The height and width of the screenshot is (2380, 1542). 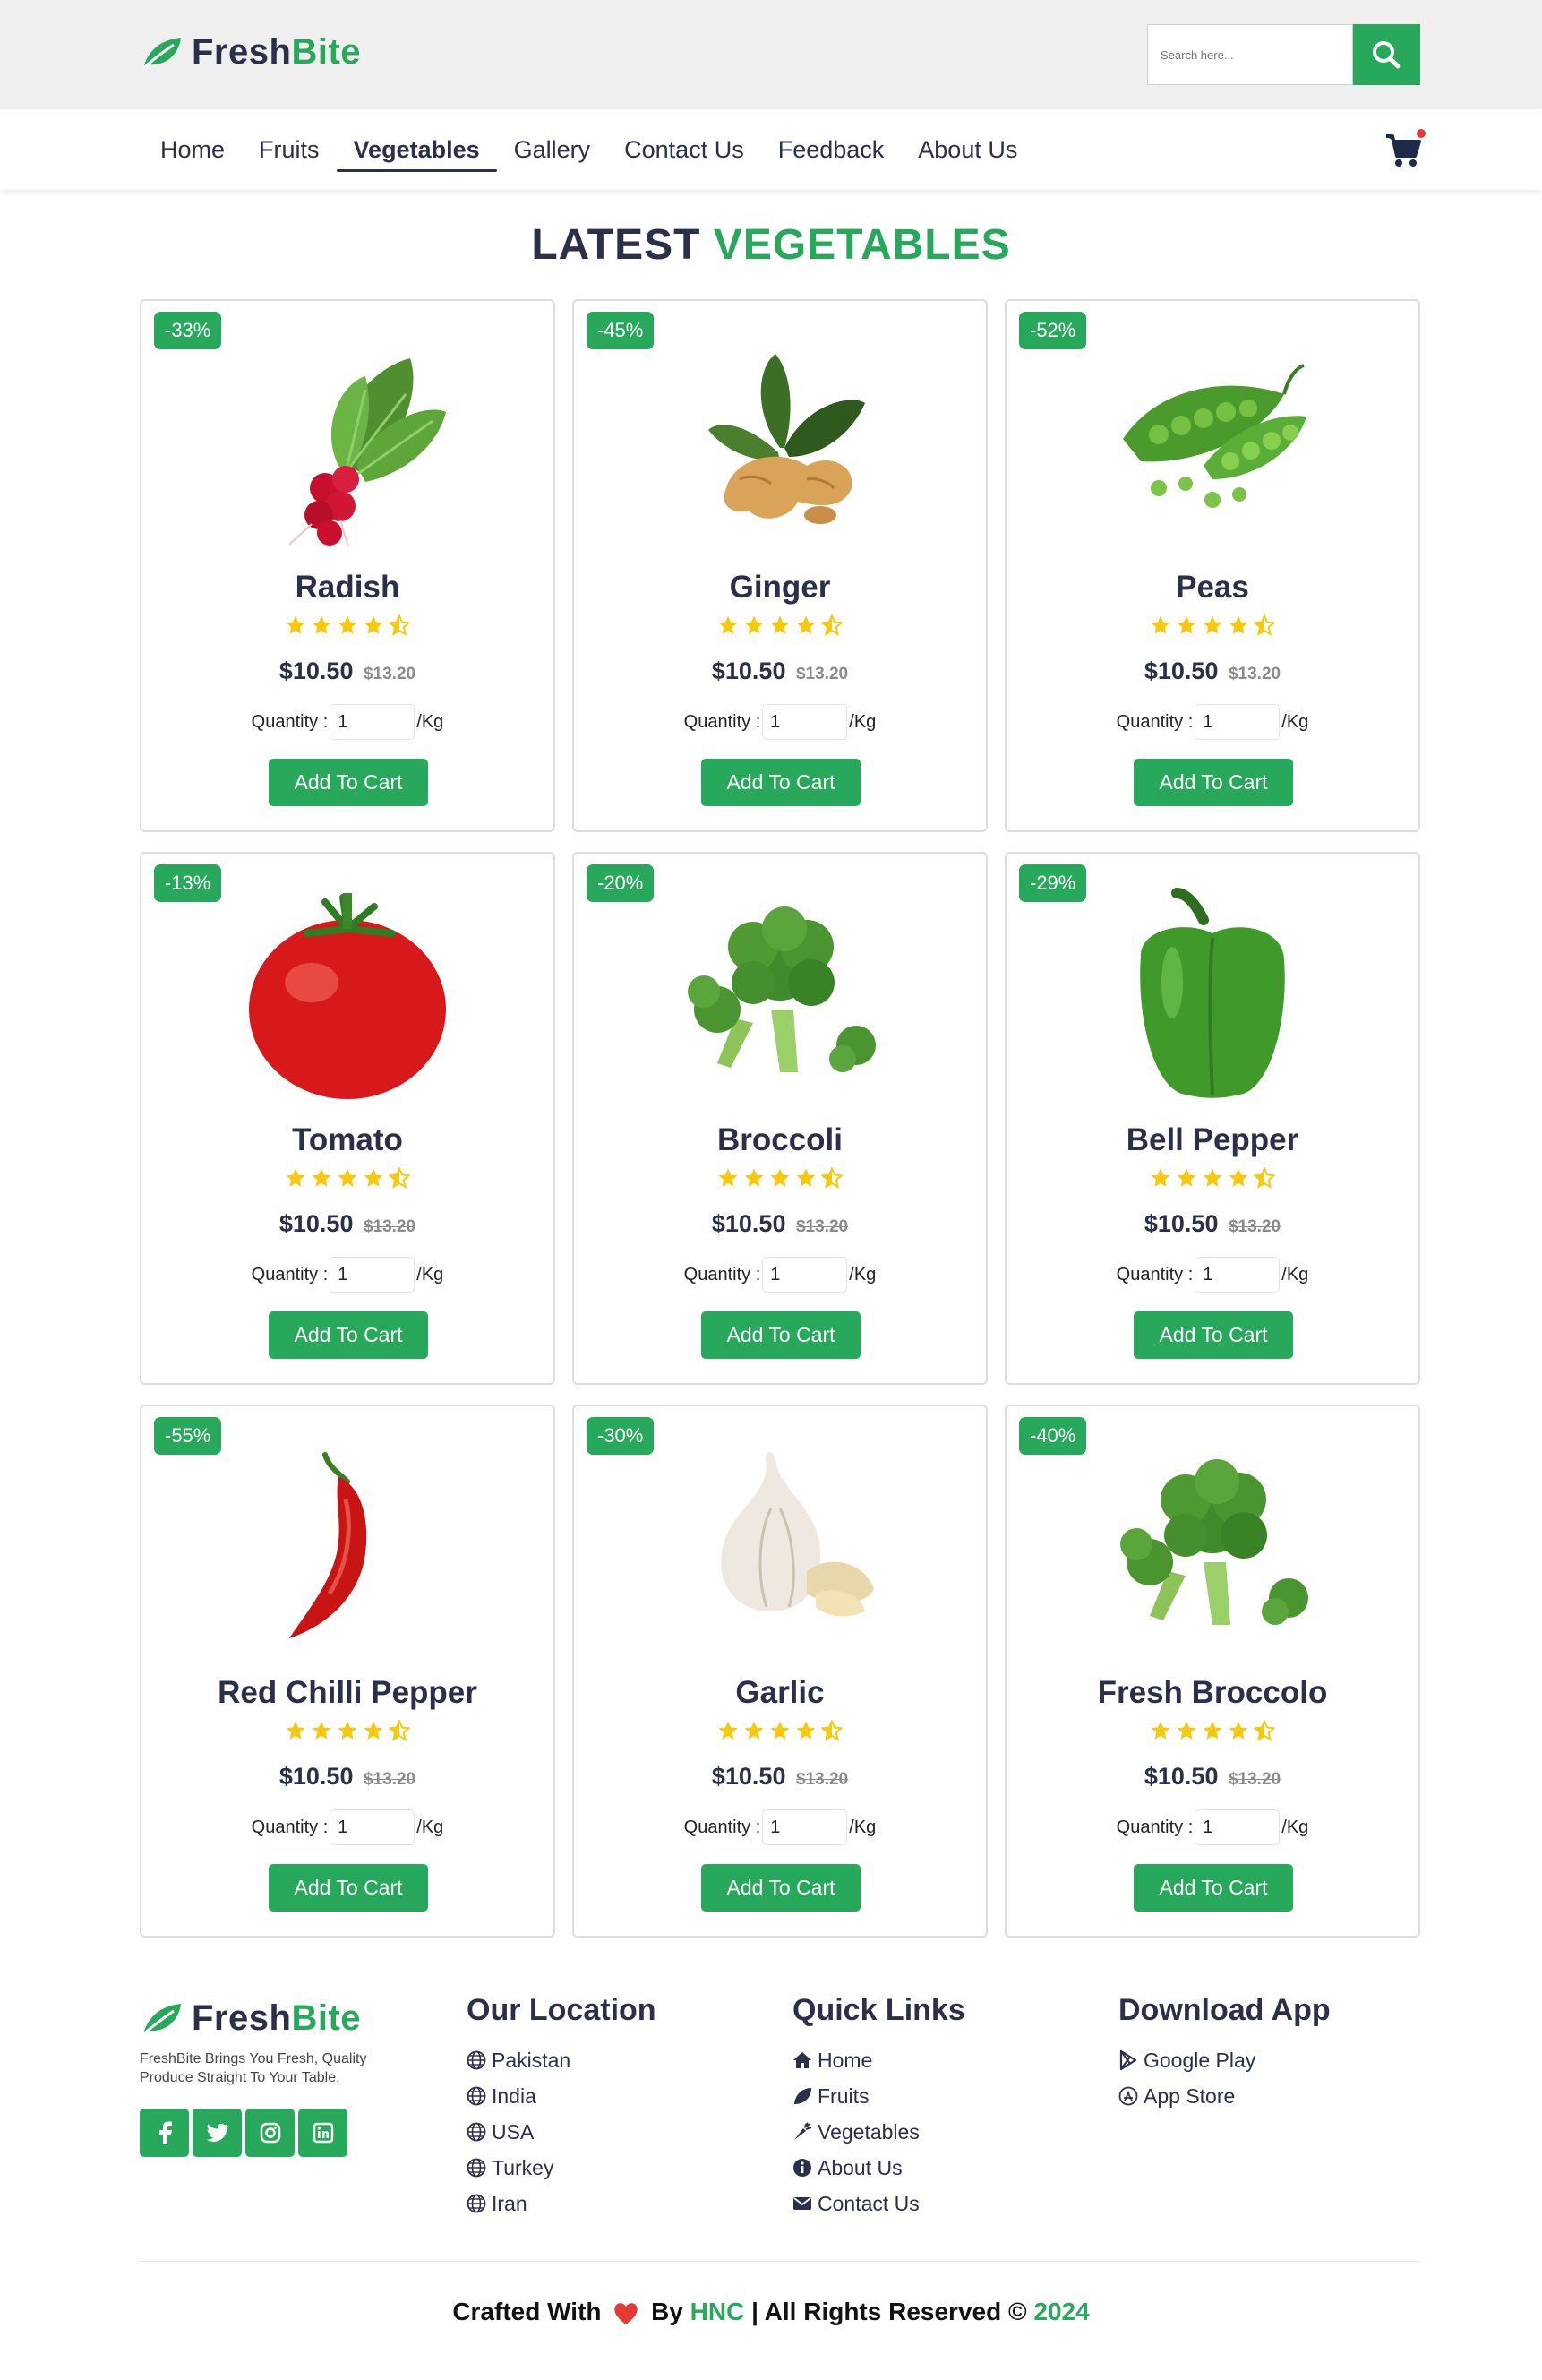 I want to click on facebook-link, so click(x=164, y=2133).